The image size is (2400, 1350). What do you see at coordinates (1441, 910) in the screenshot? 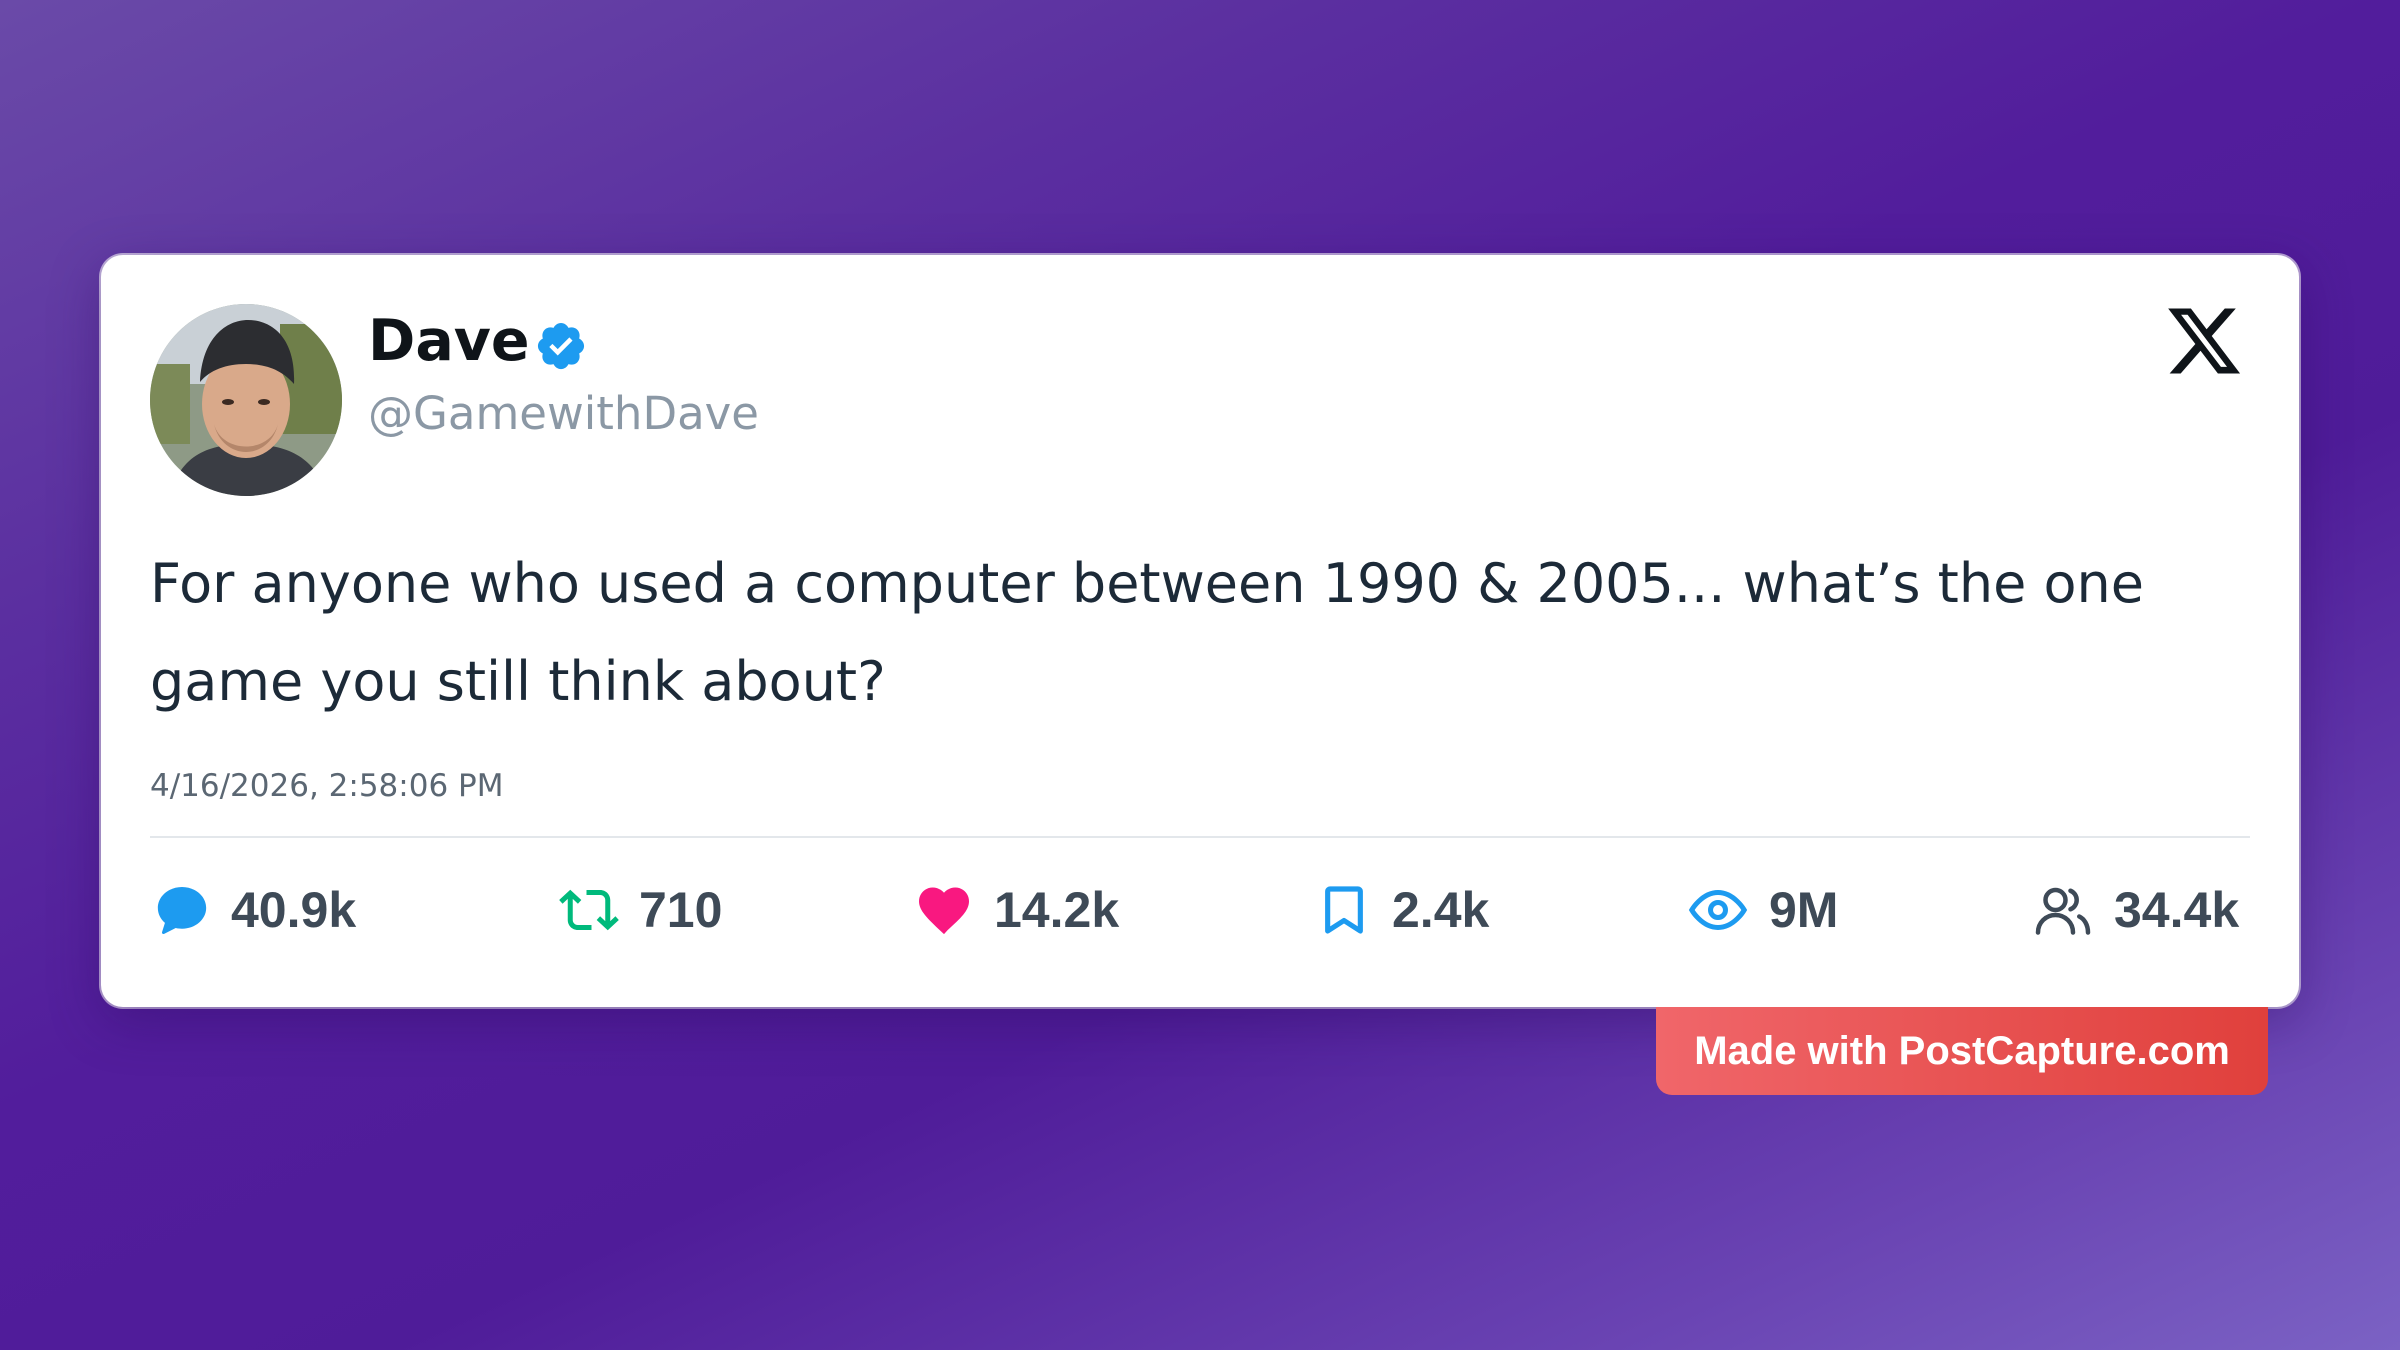
I see `bookmark-count: 2.4k` at bounding box center [1441, 910].